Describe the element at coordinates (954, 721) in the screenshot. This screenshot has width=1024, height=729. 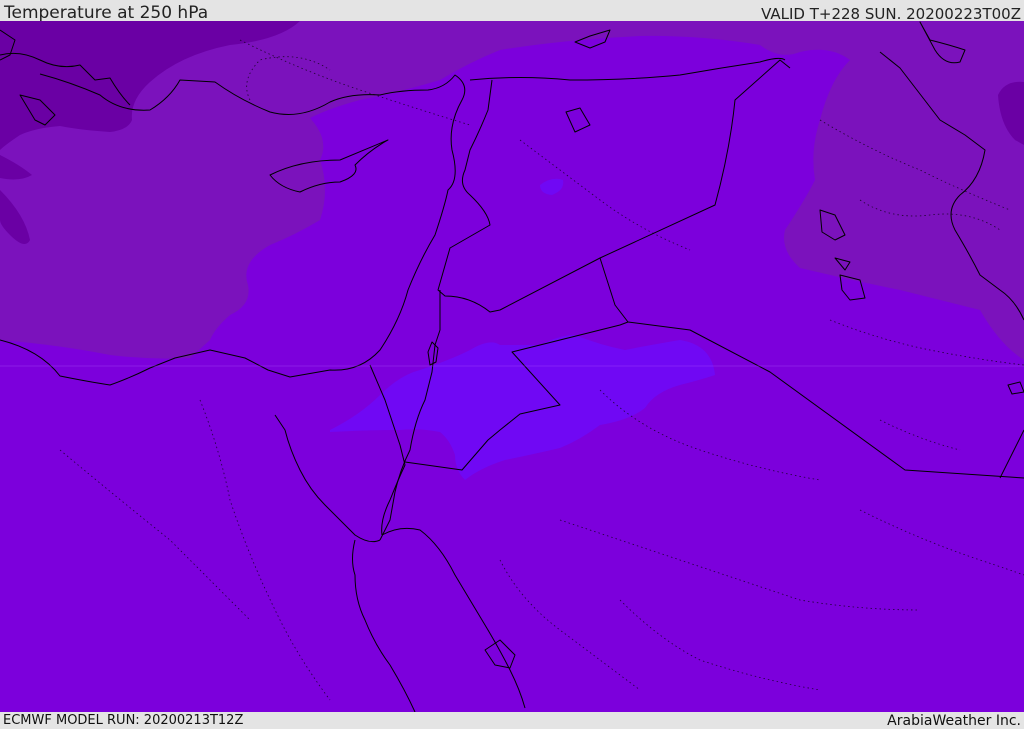
I see `credit-text: ArabiaWeather Inc.` at that location.